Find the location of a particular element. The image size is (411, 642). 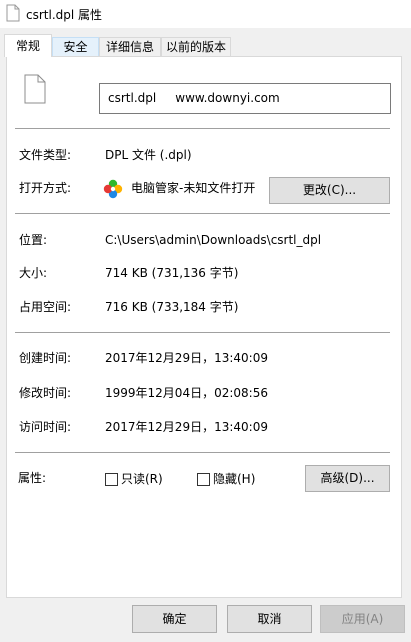

window-title: csrtl.dpl 属性 is located at coordinates (64, 15).